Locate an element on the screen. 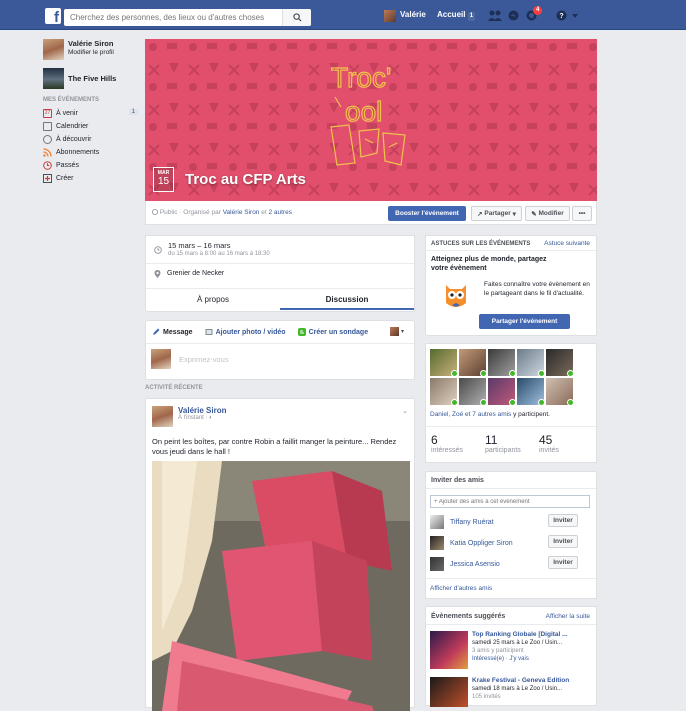  other-organizers-link: 2 autres is located at coordinates (280, 212).